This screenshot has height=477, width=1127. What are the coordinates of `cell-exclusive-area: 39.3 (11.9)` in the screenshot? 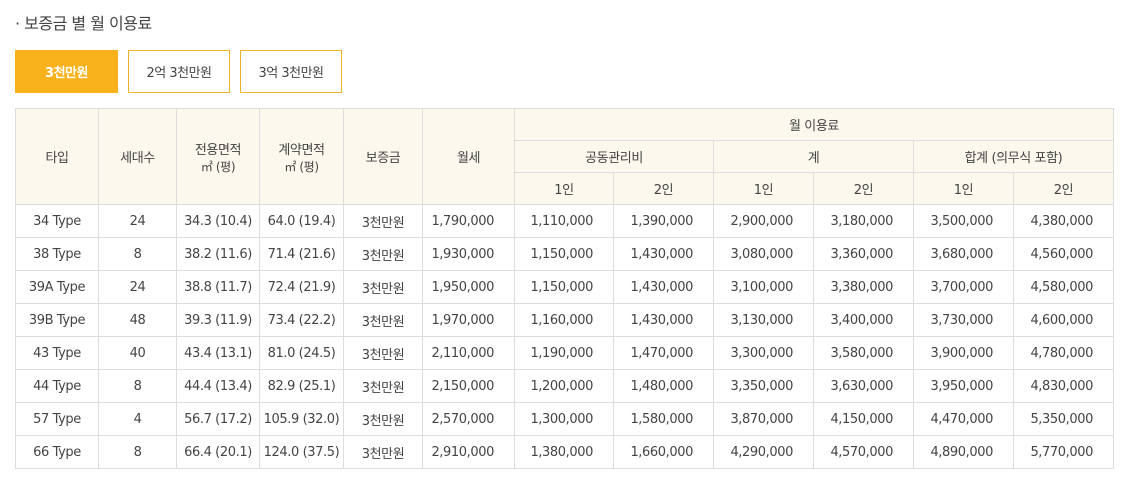 It's located at (218, 320).